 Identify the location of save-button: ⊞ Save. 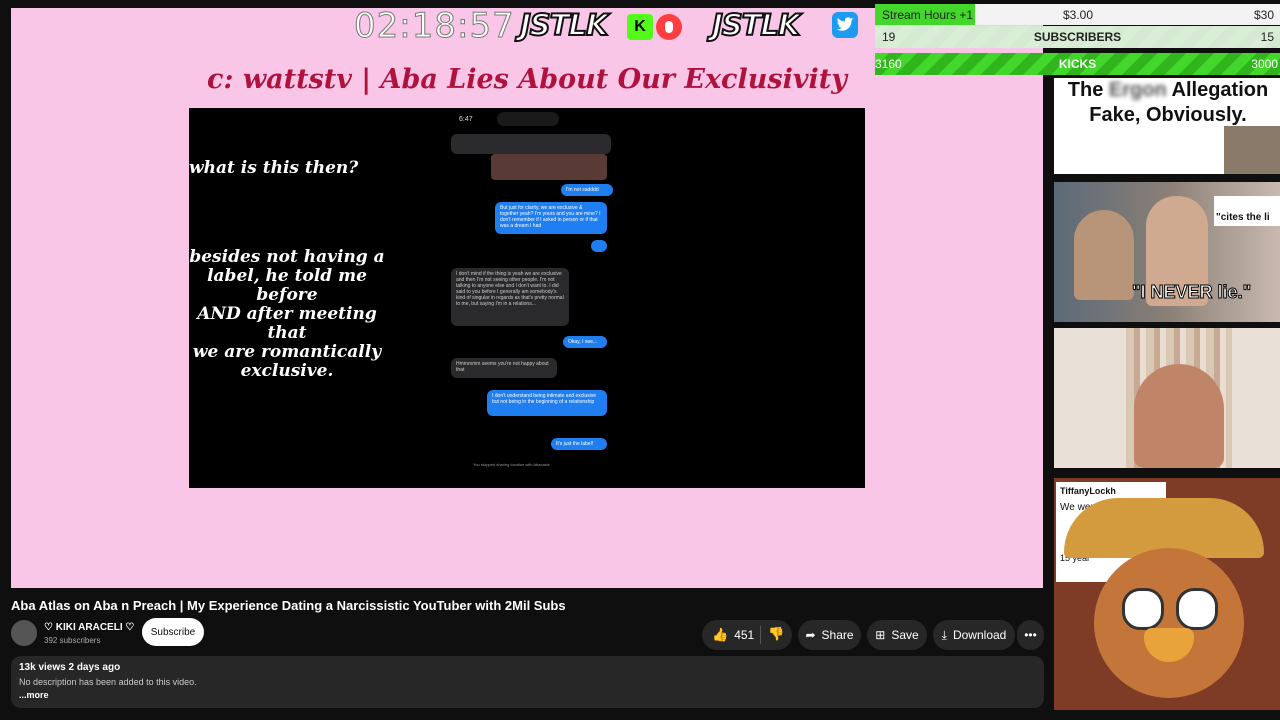
(897, 635).